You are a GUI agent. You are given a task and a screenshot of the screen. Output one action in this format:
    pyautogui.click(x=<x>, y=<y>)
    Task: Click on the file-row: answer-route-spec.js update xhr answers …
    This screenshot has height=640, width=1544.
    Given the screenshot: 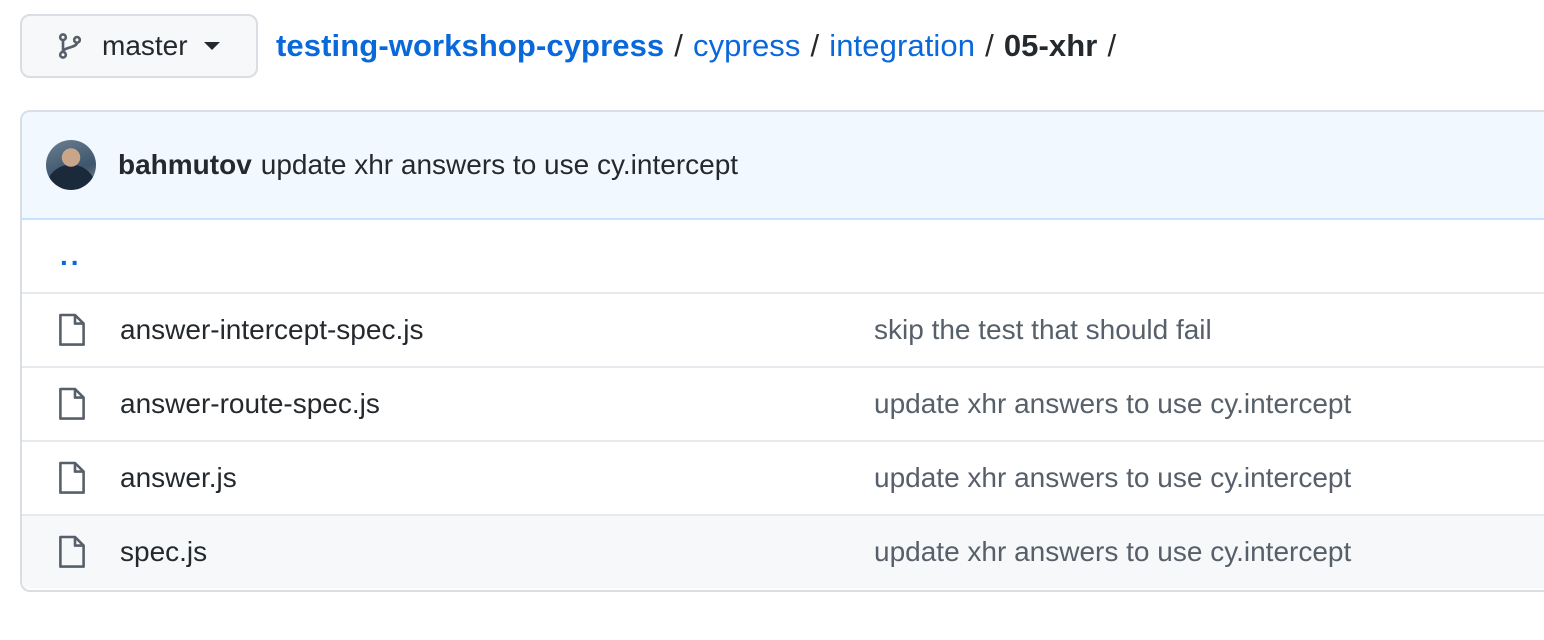 What is the action you would take?
    pyautogui.click(x=783, y=403)
    